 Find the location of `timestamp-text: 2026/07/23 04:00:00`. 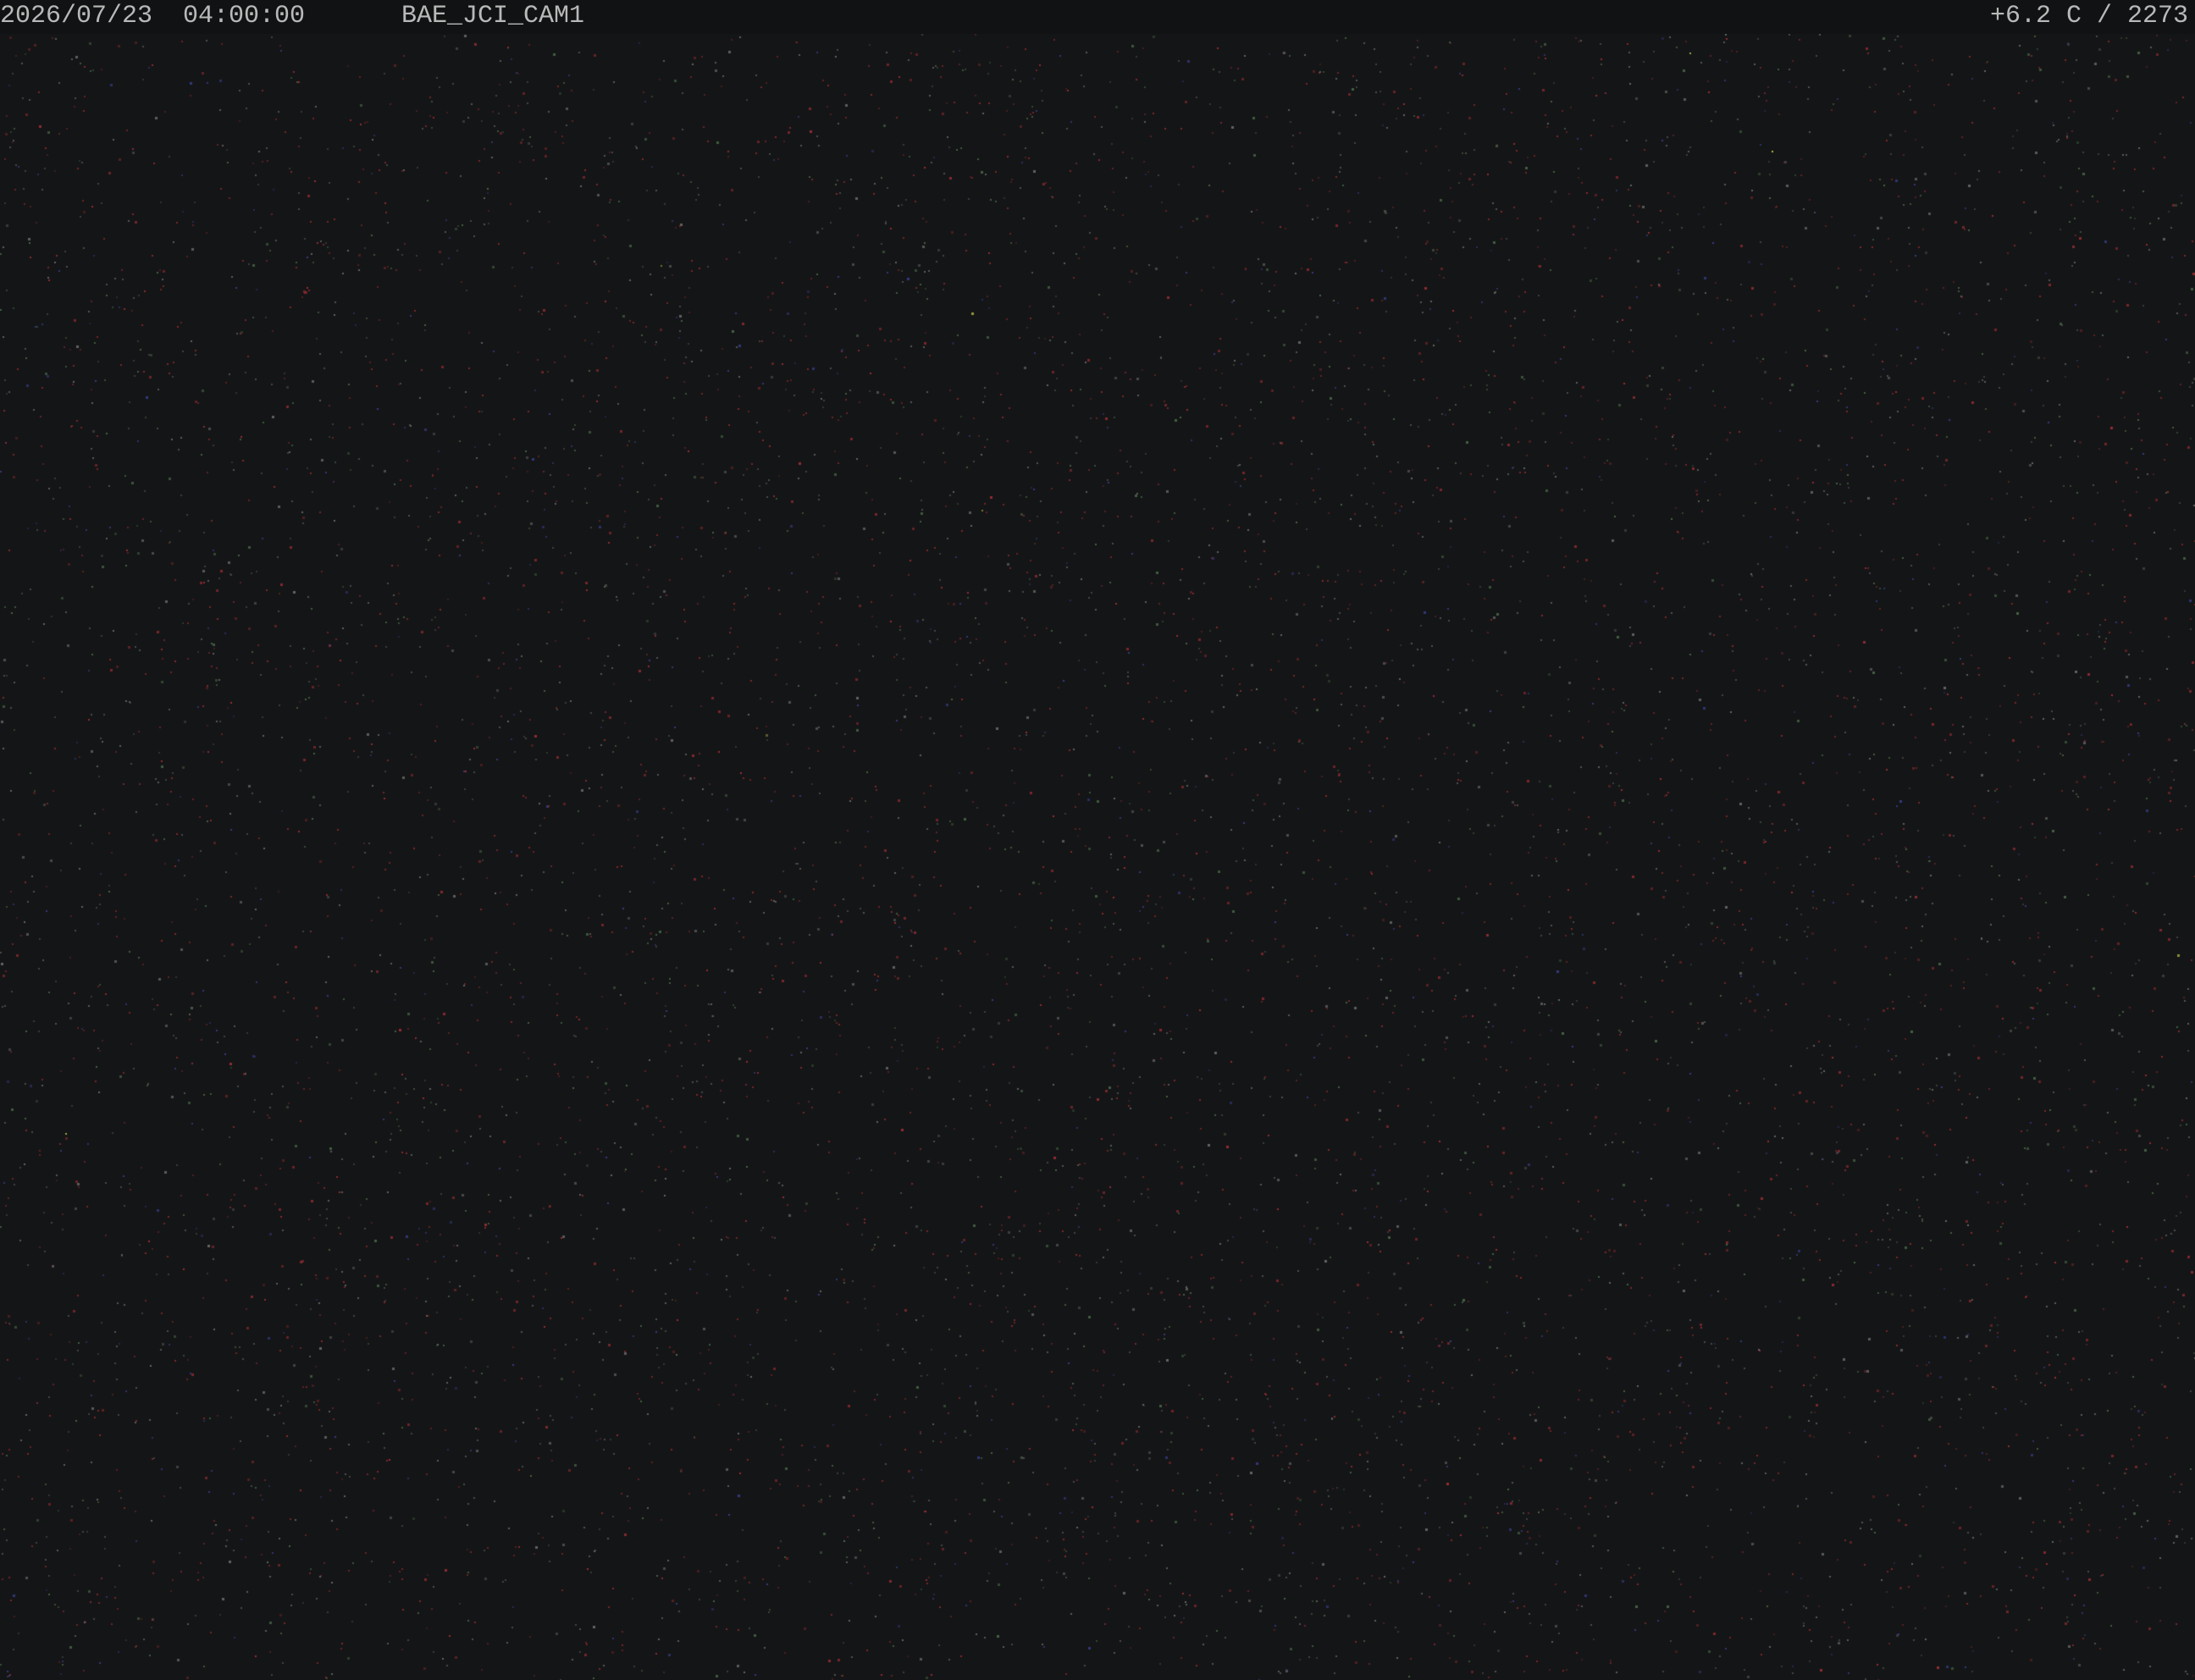

timestamp-text: 2026/07/23 04:00:00 is located at coordinates (153, 16).